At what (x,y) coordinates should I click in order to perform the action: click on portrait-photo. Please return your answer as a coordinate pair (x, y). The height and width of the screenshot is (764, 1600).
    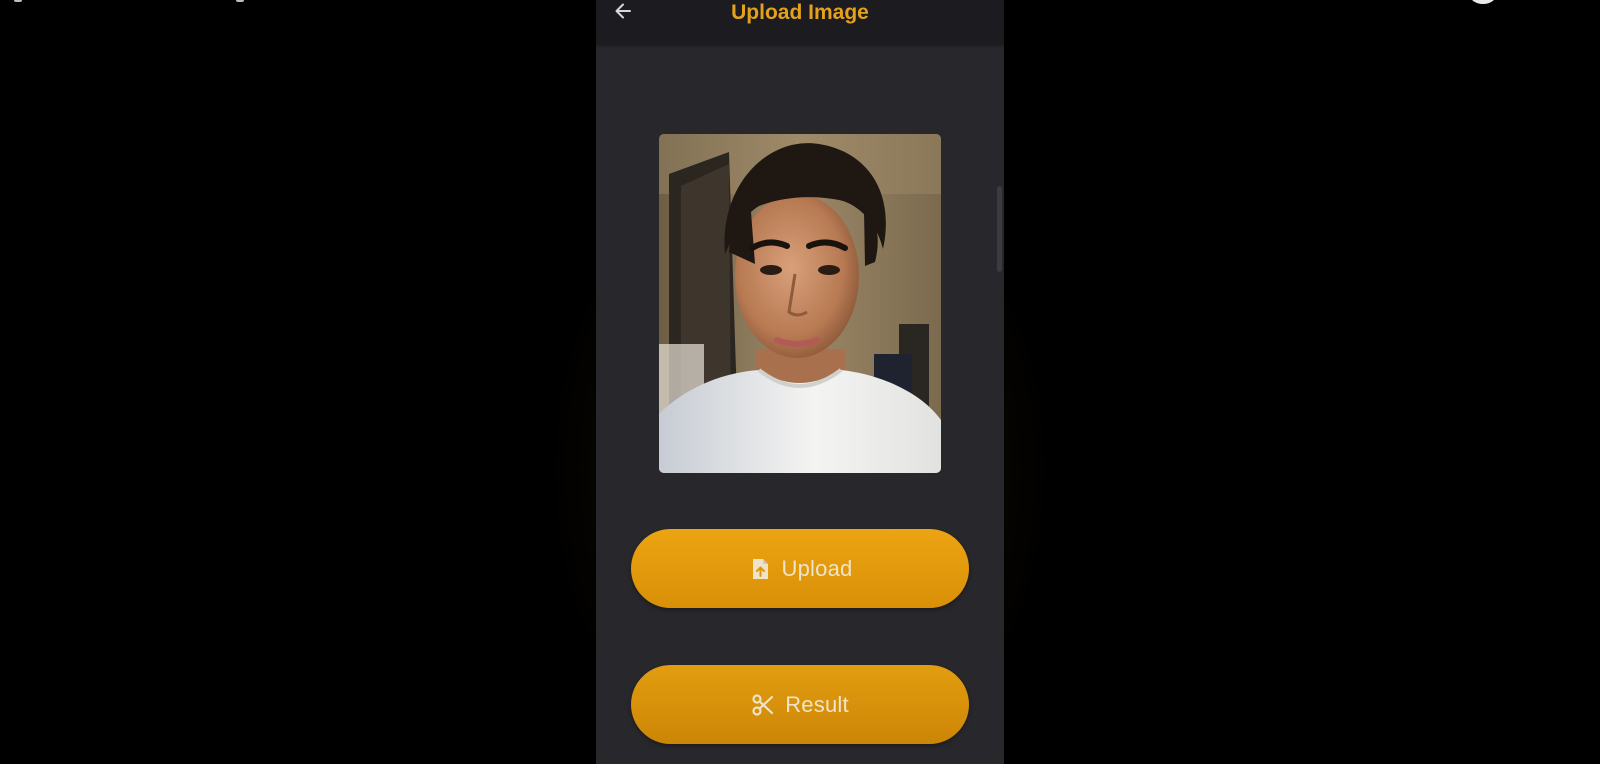
    Looking at the image, I should click on (800, 303).